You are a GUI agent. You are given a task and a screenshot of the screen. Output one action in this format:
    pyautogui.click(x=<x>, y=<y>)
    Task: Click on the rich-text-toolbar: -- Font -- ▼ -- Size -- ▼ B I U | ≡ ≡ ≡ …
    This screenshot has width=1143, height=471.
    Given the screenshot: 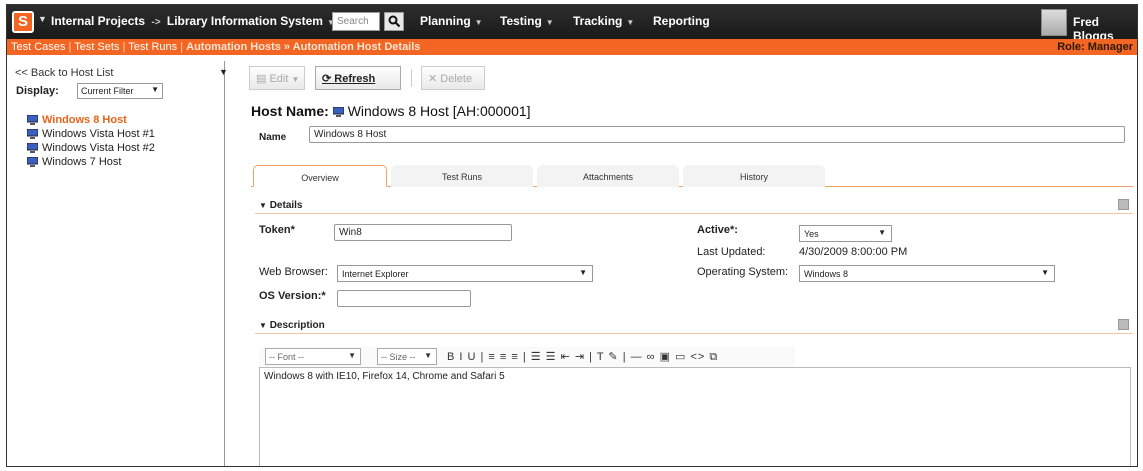 What is the action you would take?
    pyautogui.click(x=527, y=357)
    